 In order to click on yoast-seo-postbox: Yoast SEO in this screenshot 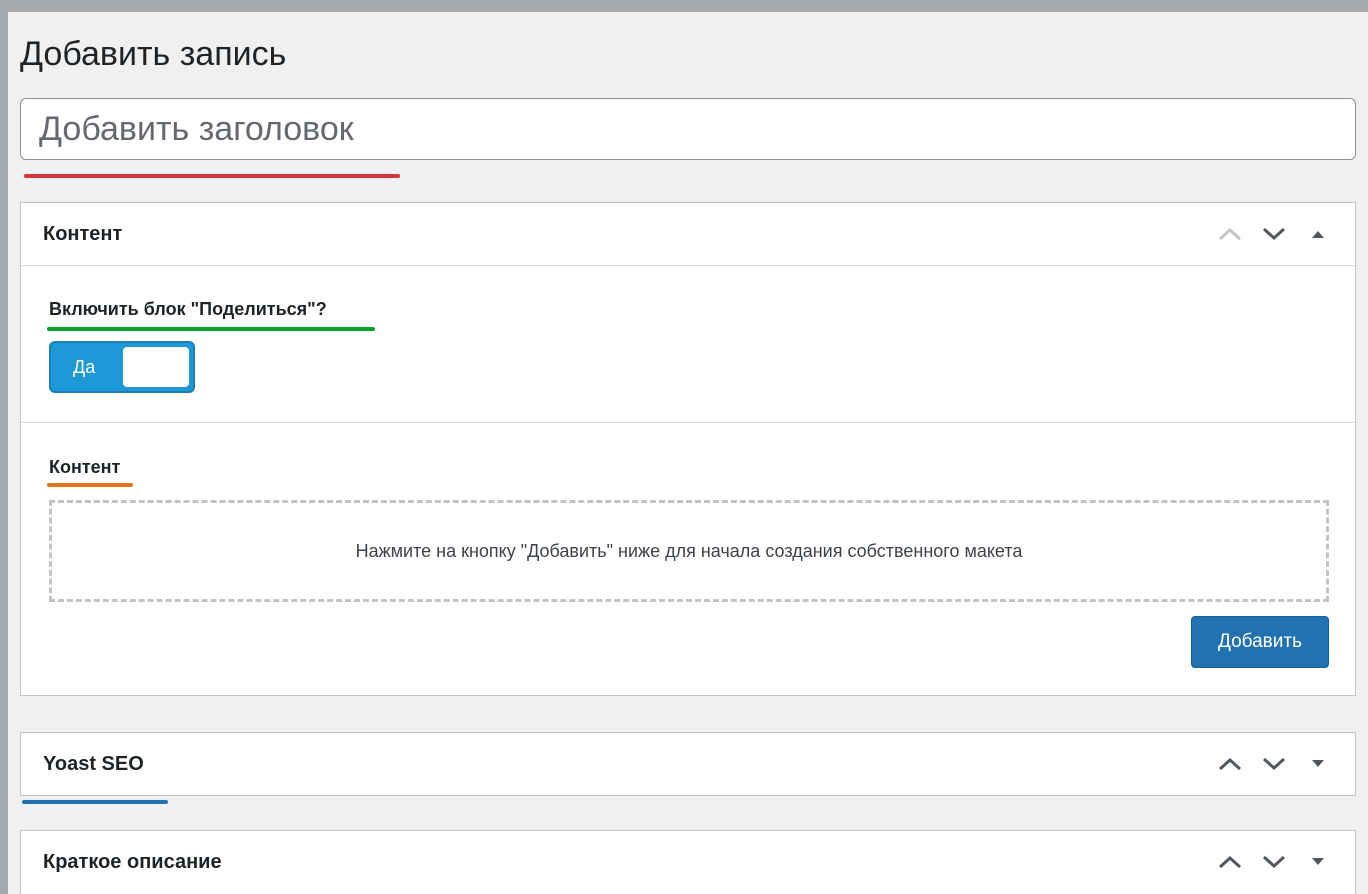, I will do `click(688, 764)`.